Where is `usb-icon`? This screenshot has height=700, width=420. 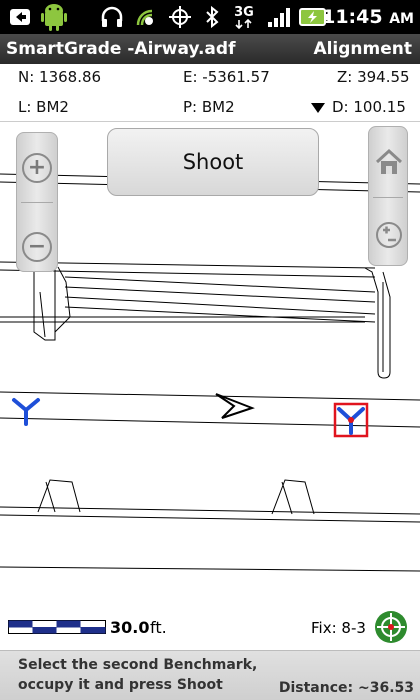 usb-icon is located at coordinates (20, 17).